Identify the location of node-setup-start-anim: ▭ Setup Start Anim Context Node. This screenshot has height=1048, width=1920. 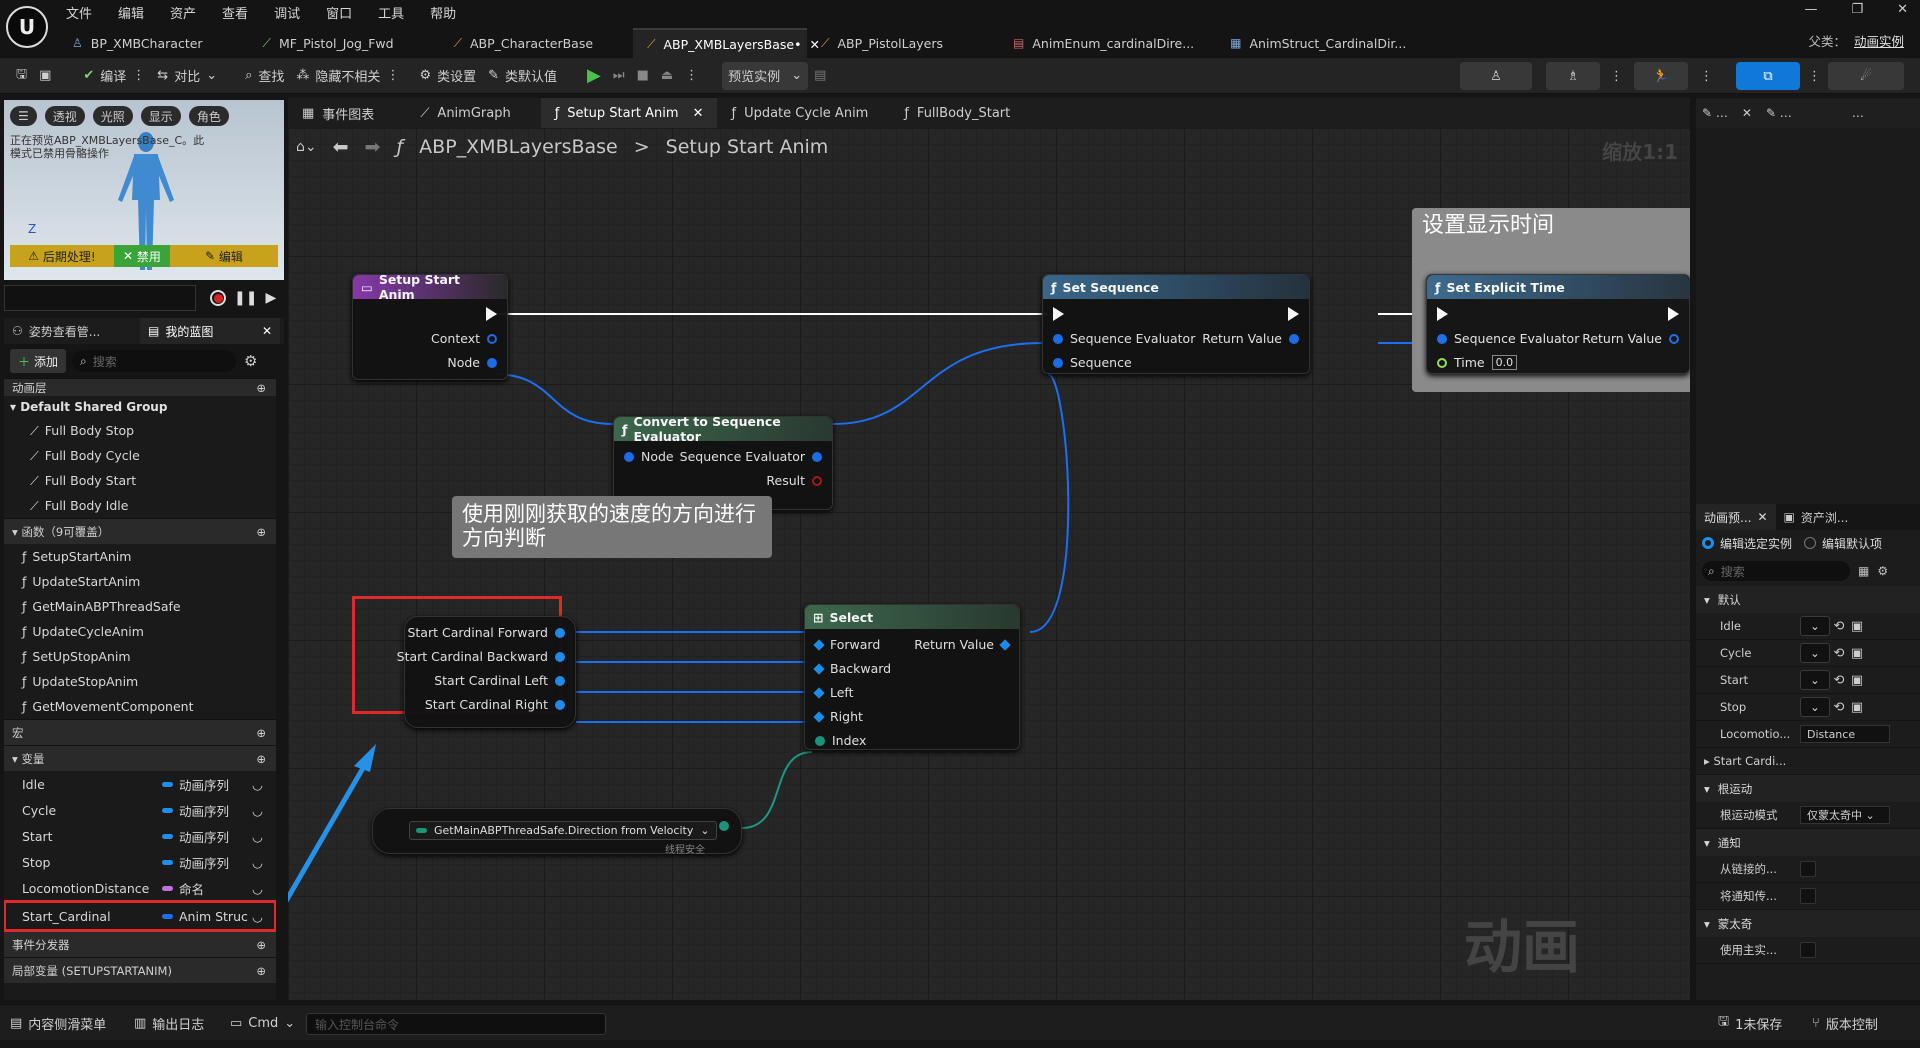
(430, 326).